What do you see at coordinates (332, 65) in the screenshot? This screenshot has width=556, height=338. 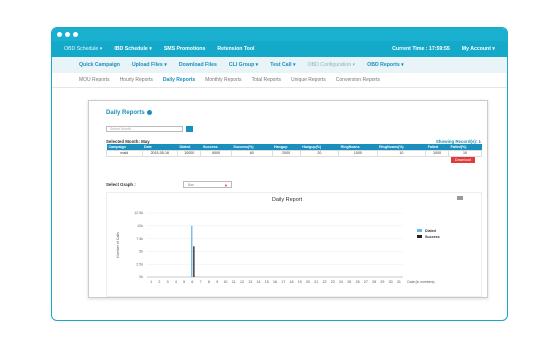 I see `nav-obd-configuration: OBD Configuration ▾` at bounding box center [332, 65].